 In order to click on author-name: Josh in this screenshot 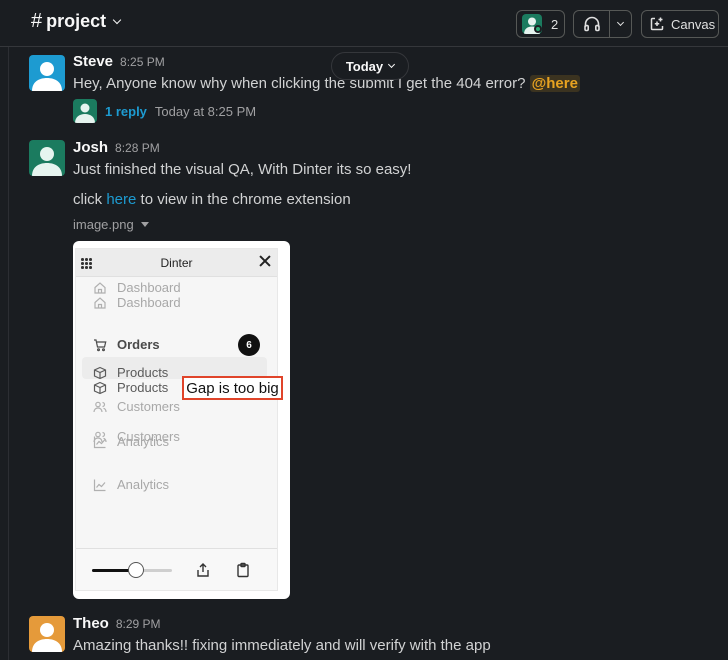, I will do `click(90, 147)`.